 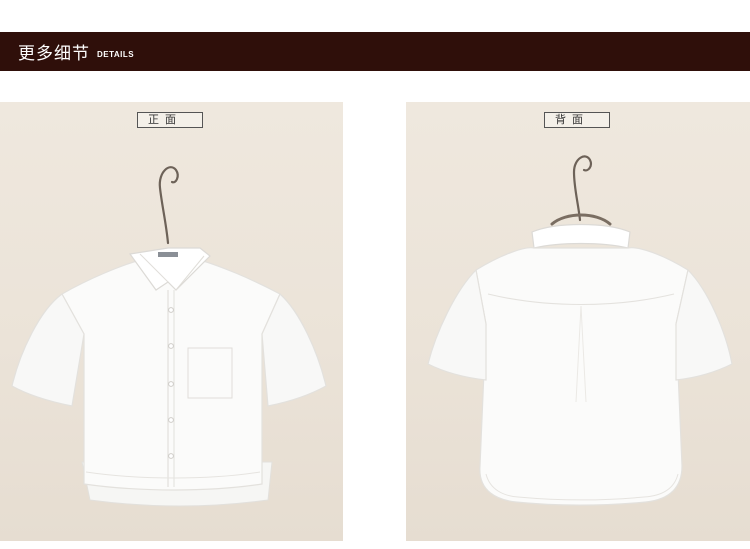 What do you see at coordinates (54, 54) in the screenshot?
I see `header-title: 更多细节` at bounding box center [54, 54].